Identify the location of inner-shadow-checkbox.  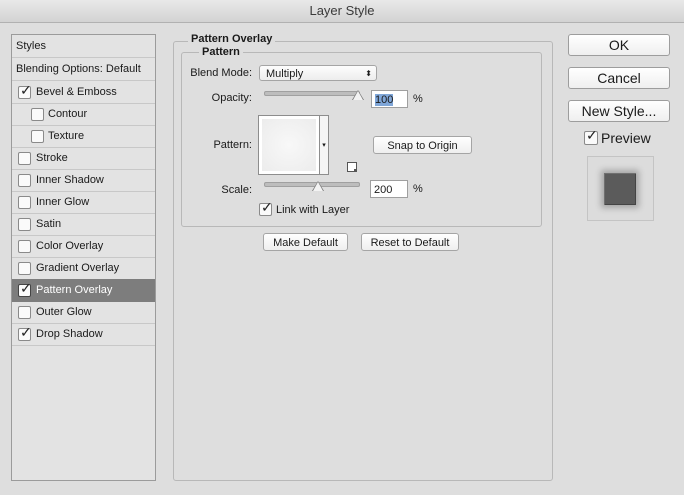
(24, 180).